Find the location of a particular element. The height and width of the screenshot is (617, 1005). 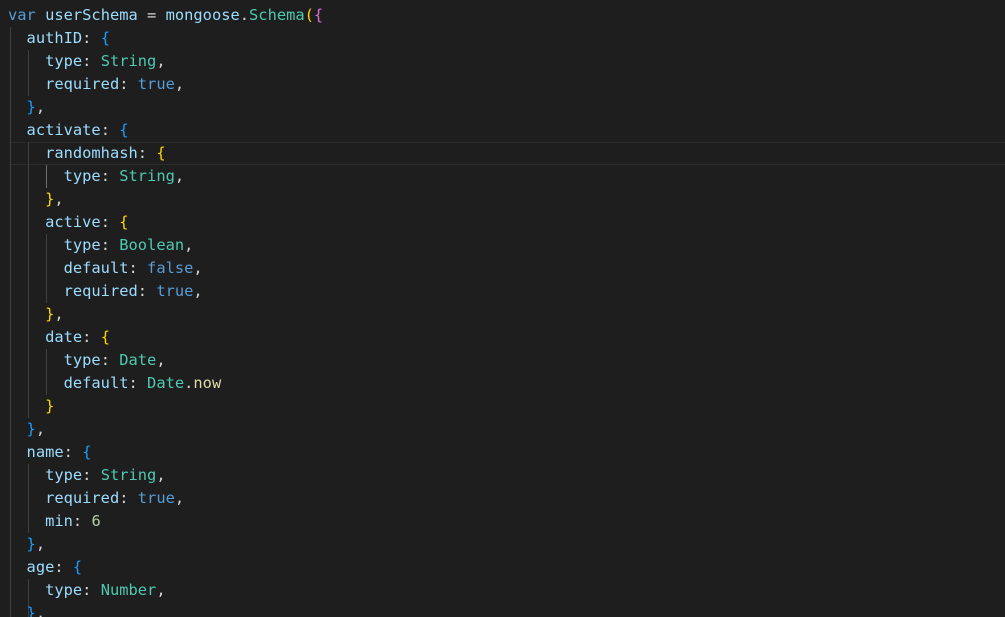

code-line: default: Date.now is located at coordinates (502, 383).